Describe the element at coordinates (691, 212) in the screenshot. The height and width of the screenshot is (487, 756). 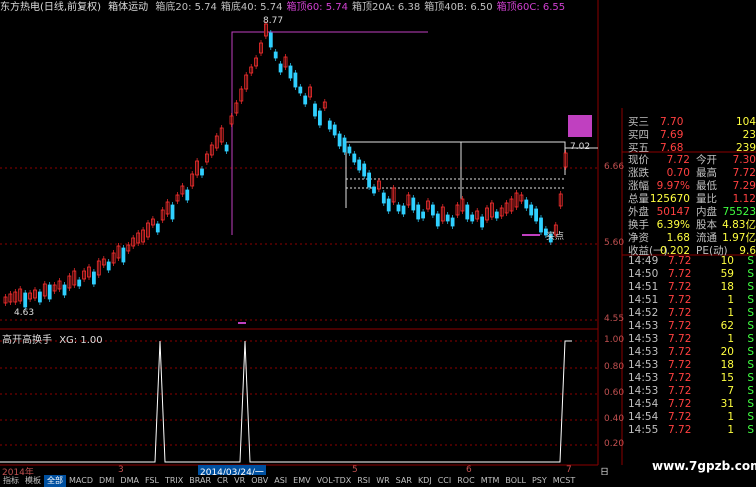
I see `stat-row-4: 外盘 50147 内盘 75523` at that location.